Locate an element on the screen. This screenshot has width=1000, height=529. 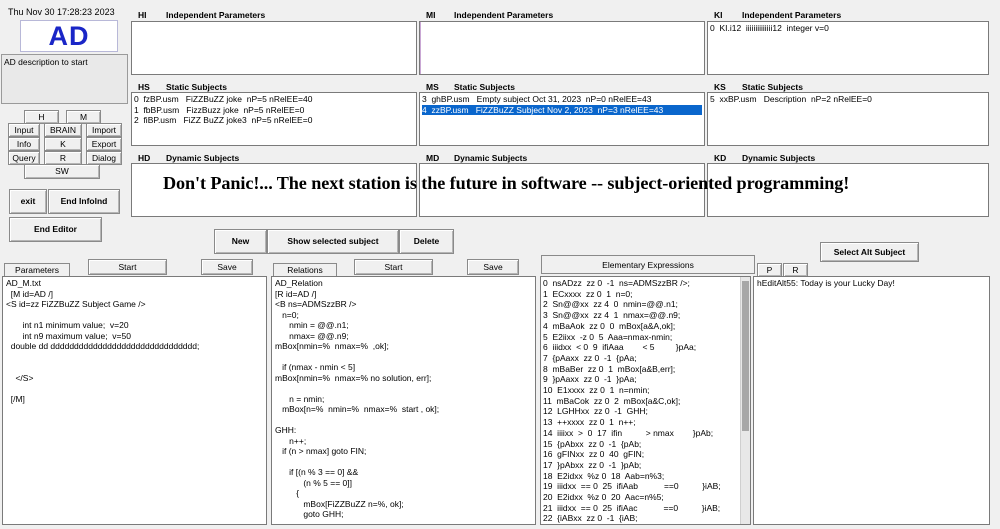
relations-start-button: Start is located at coordinates (393, 267).